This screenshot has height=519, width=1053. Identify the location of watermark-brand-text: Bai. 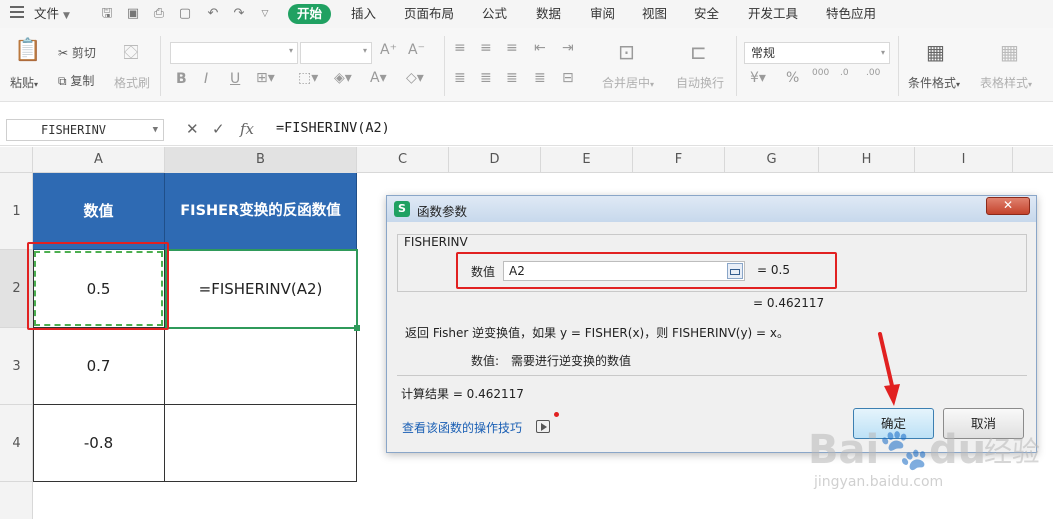
(844, 450).